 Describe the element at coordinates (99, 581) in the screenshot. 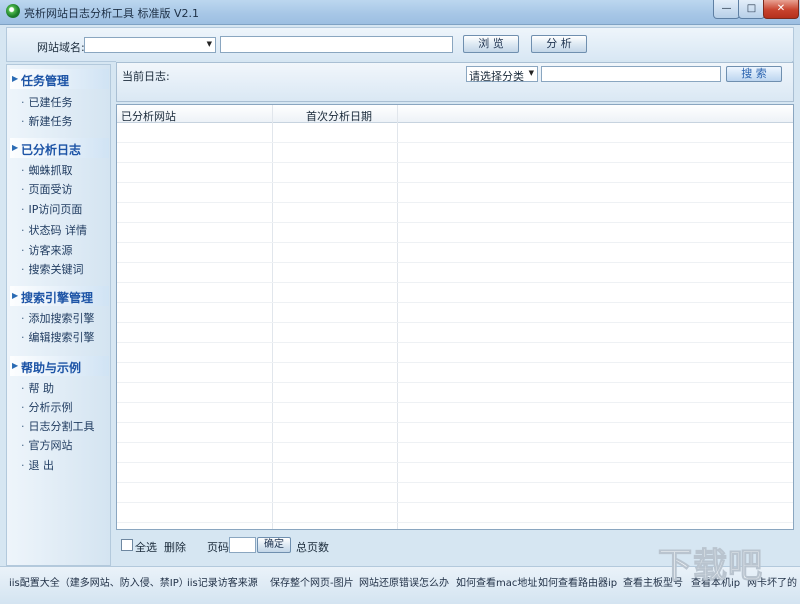

I see `status-link-iis-config: iis配置大全（建多网站、防入侵、禁IP）` at that location.